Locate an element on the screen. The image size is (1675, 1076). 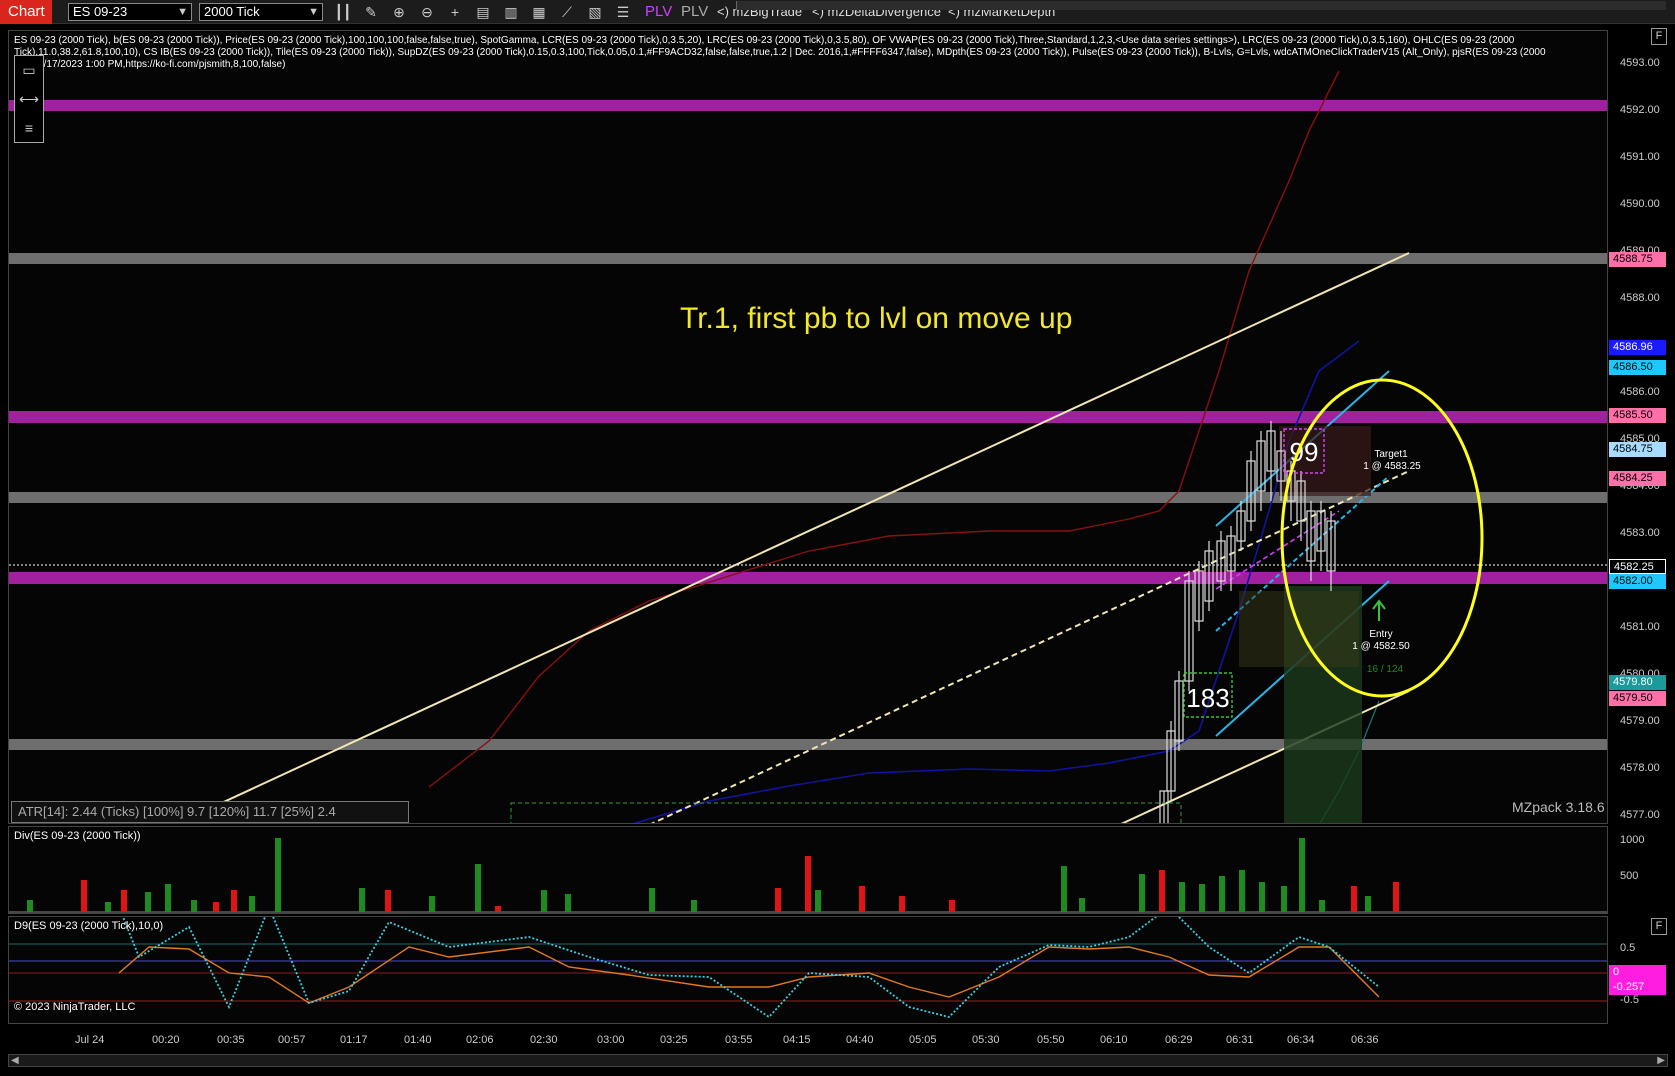
div-tick-500: 500 is located at coordinates (1629, 876).